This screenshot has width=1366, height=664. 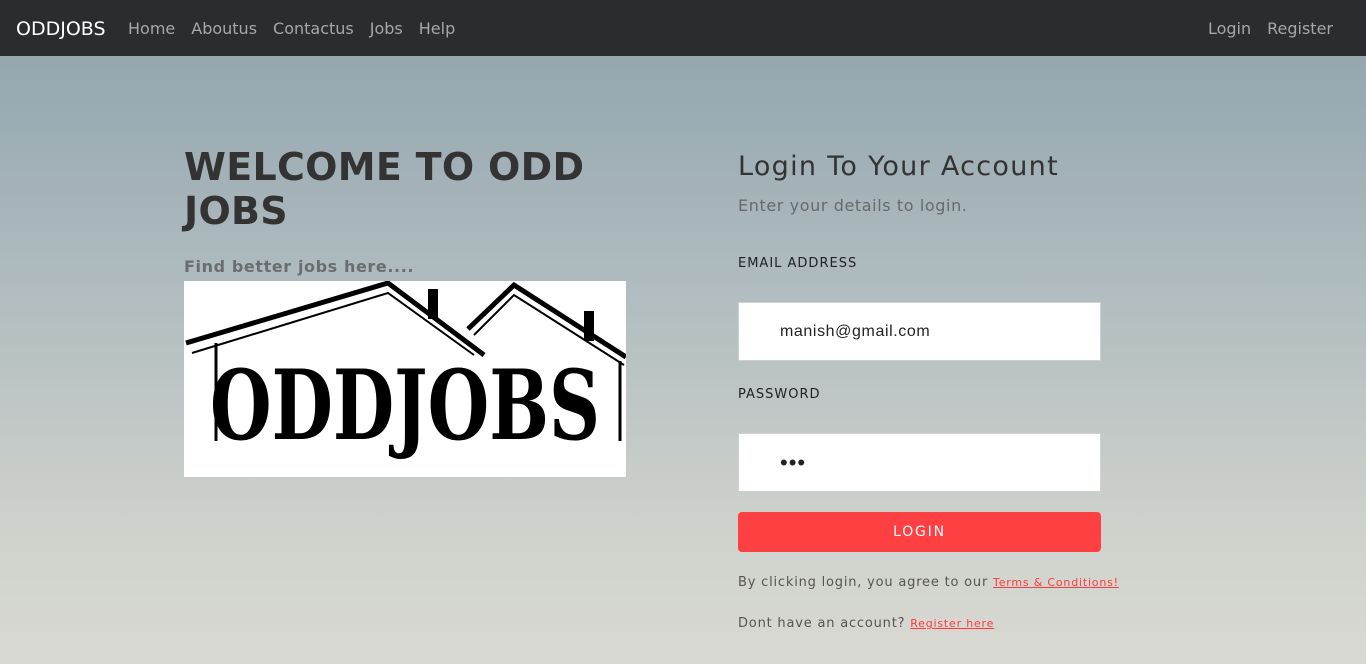 What do you see at coordinates (919, 462) in the screenshot?
I see `password-field: •••` at bounding box center [919, 462].